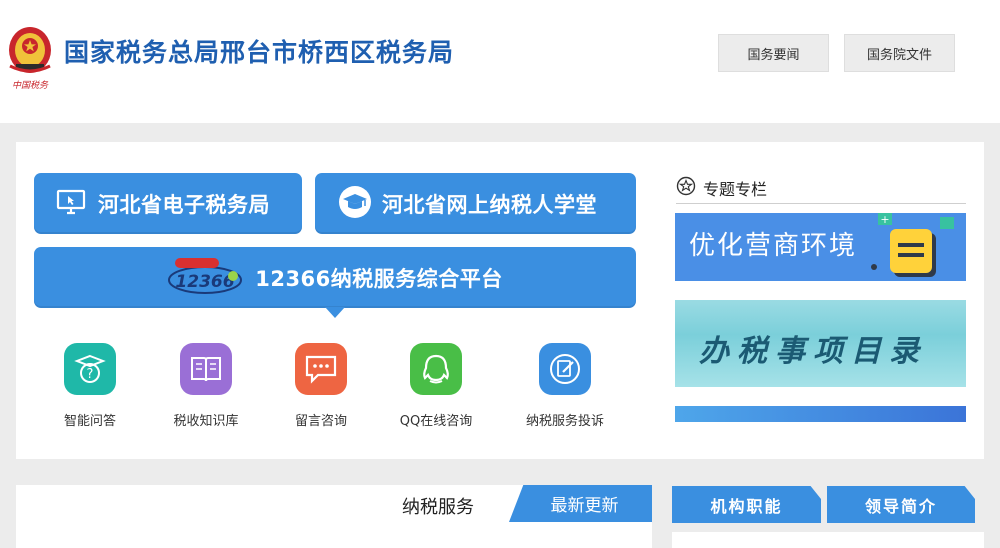 The width and height of the screenshot is (1000, 548). I want to click on etax-bureau-label: 河北省电子税务局, so click(184, 204).